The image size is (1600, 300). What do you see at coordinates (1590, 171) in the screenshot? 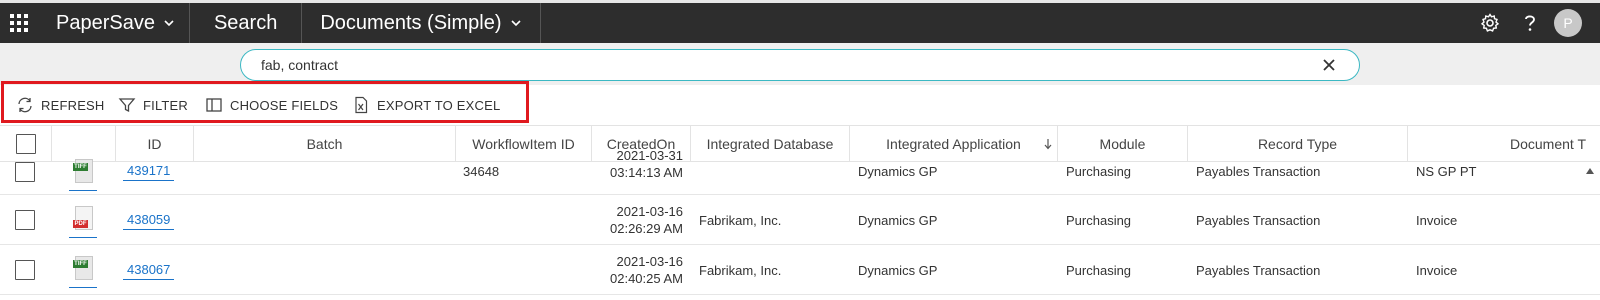
I see `scroll-up-arrow-icon` at bounding box center [1590, 171].